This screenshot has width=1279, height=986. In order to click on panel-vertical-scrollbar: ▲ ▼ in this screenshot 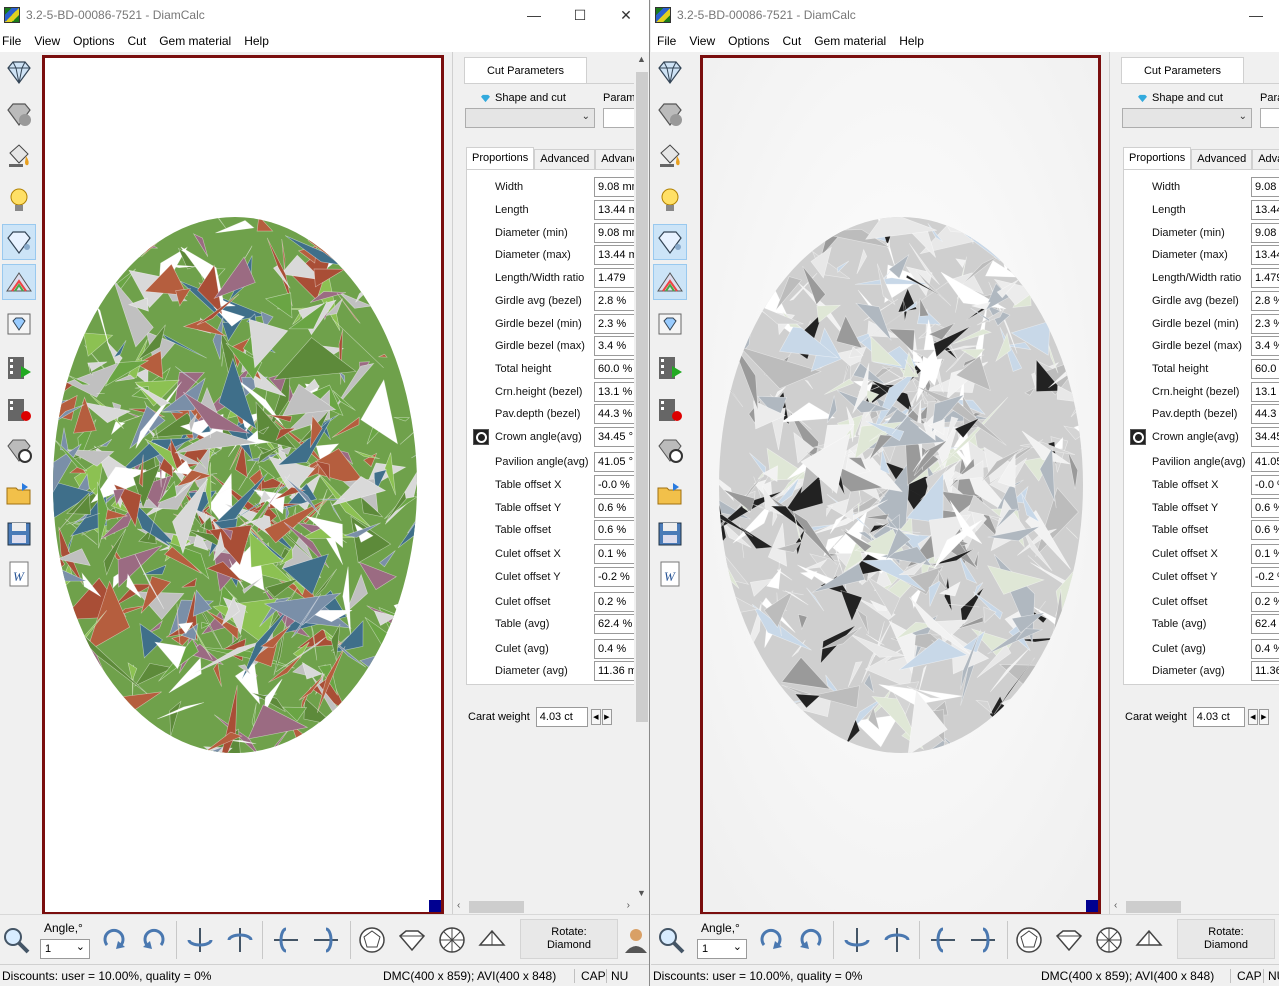, I will do `click(641, 476)`.